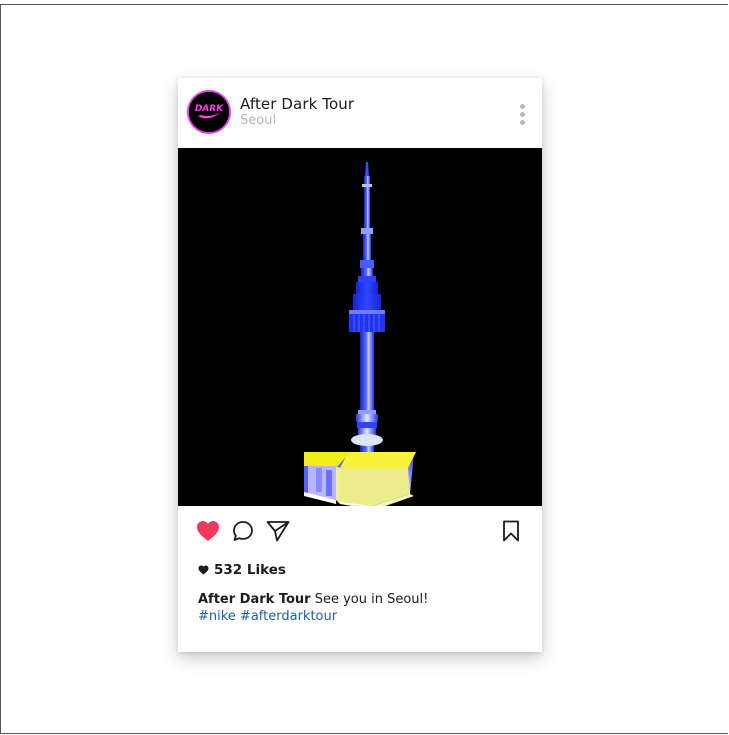  I want to click on save-button, so click(511, 533).